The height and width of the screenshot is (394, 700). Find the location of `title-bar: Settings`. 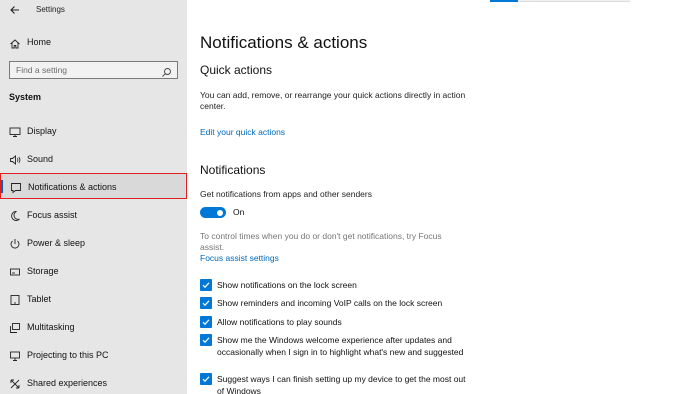

title-bar: Settings is located at coordinates (93, 11).